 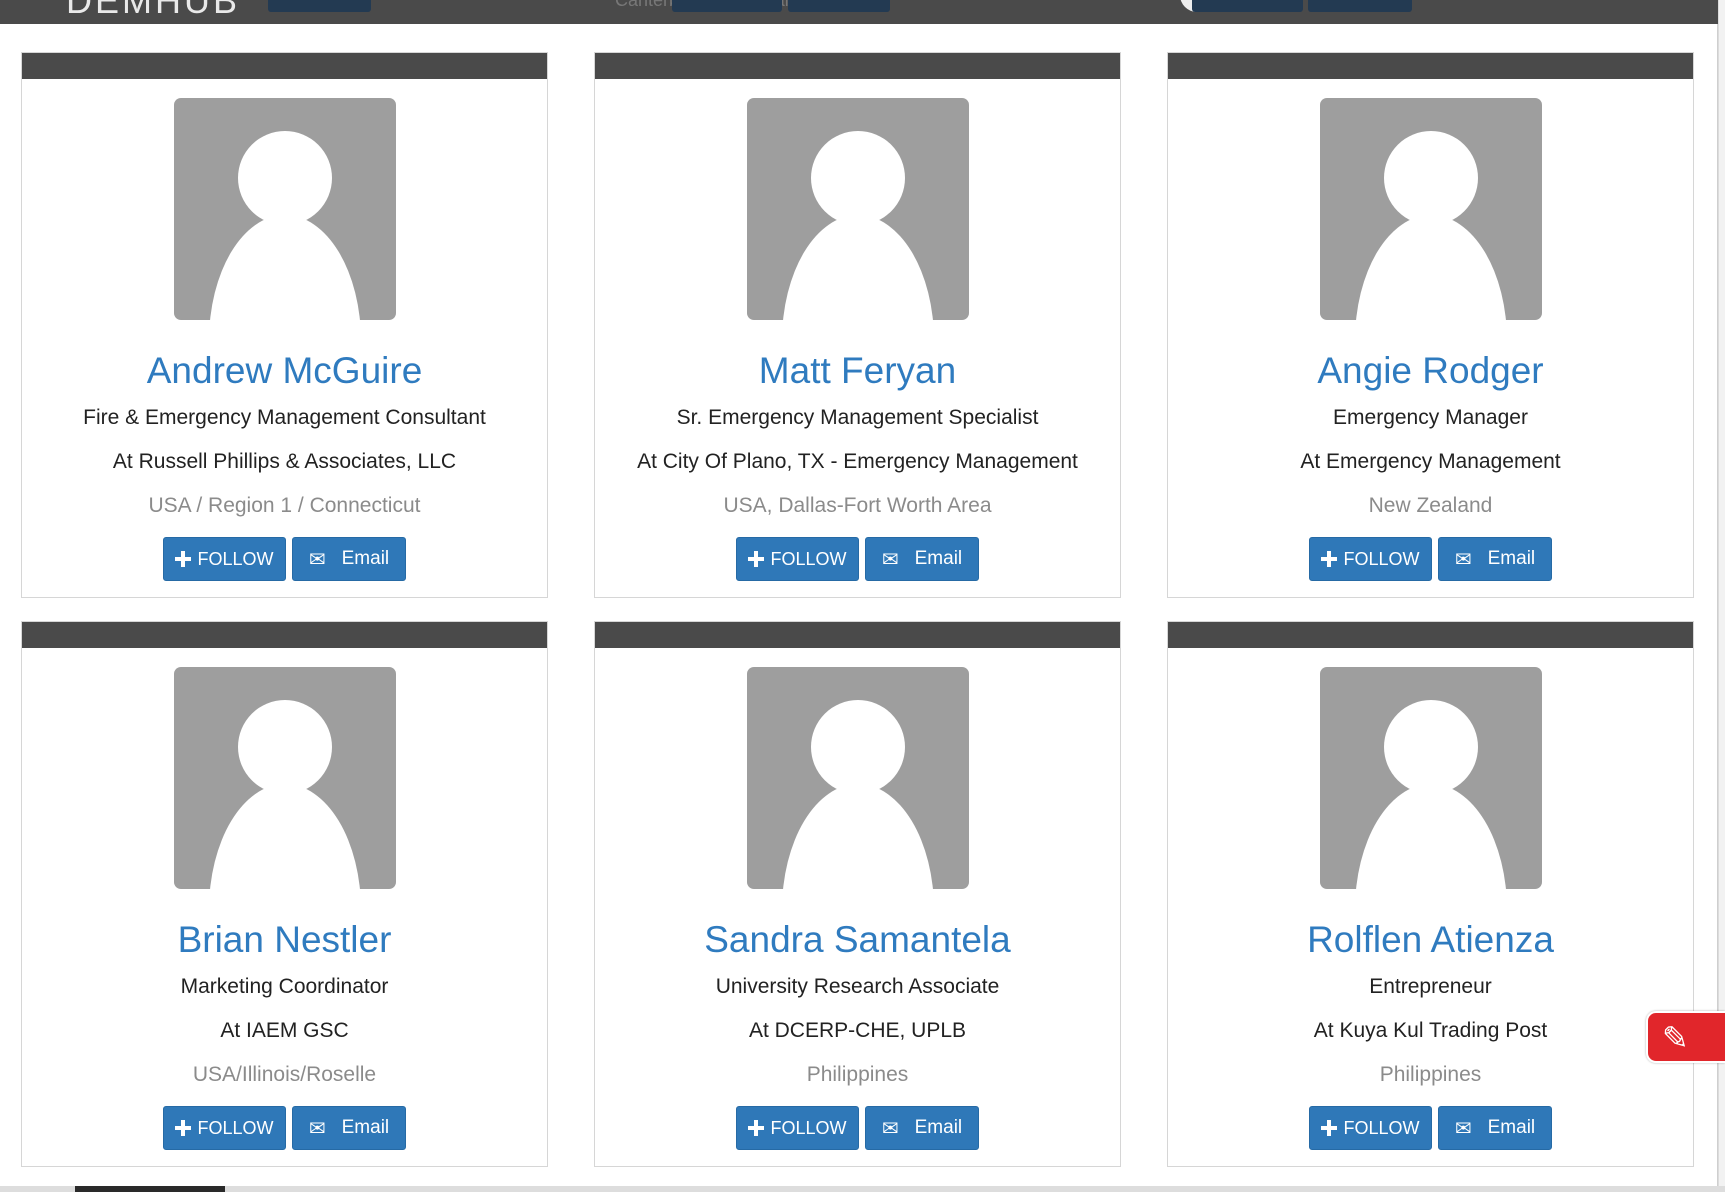 I want to click on feedback-edit-button: ✎, so click(x=1685, y=1037).